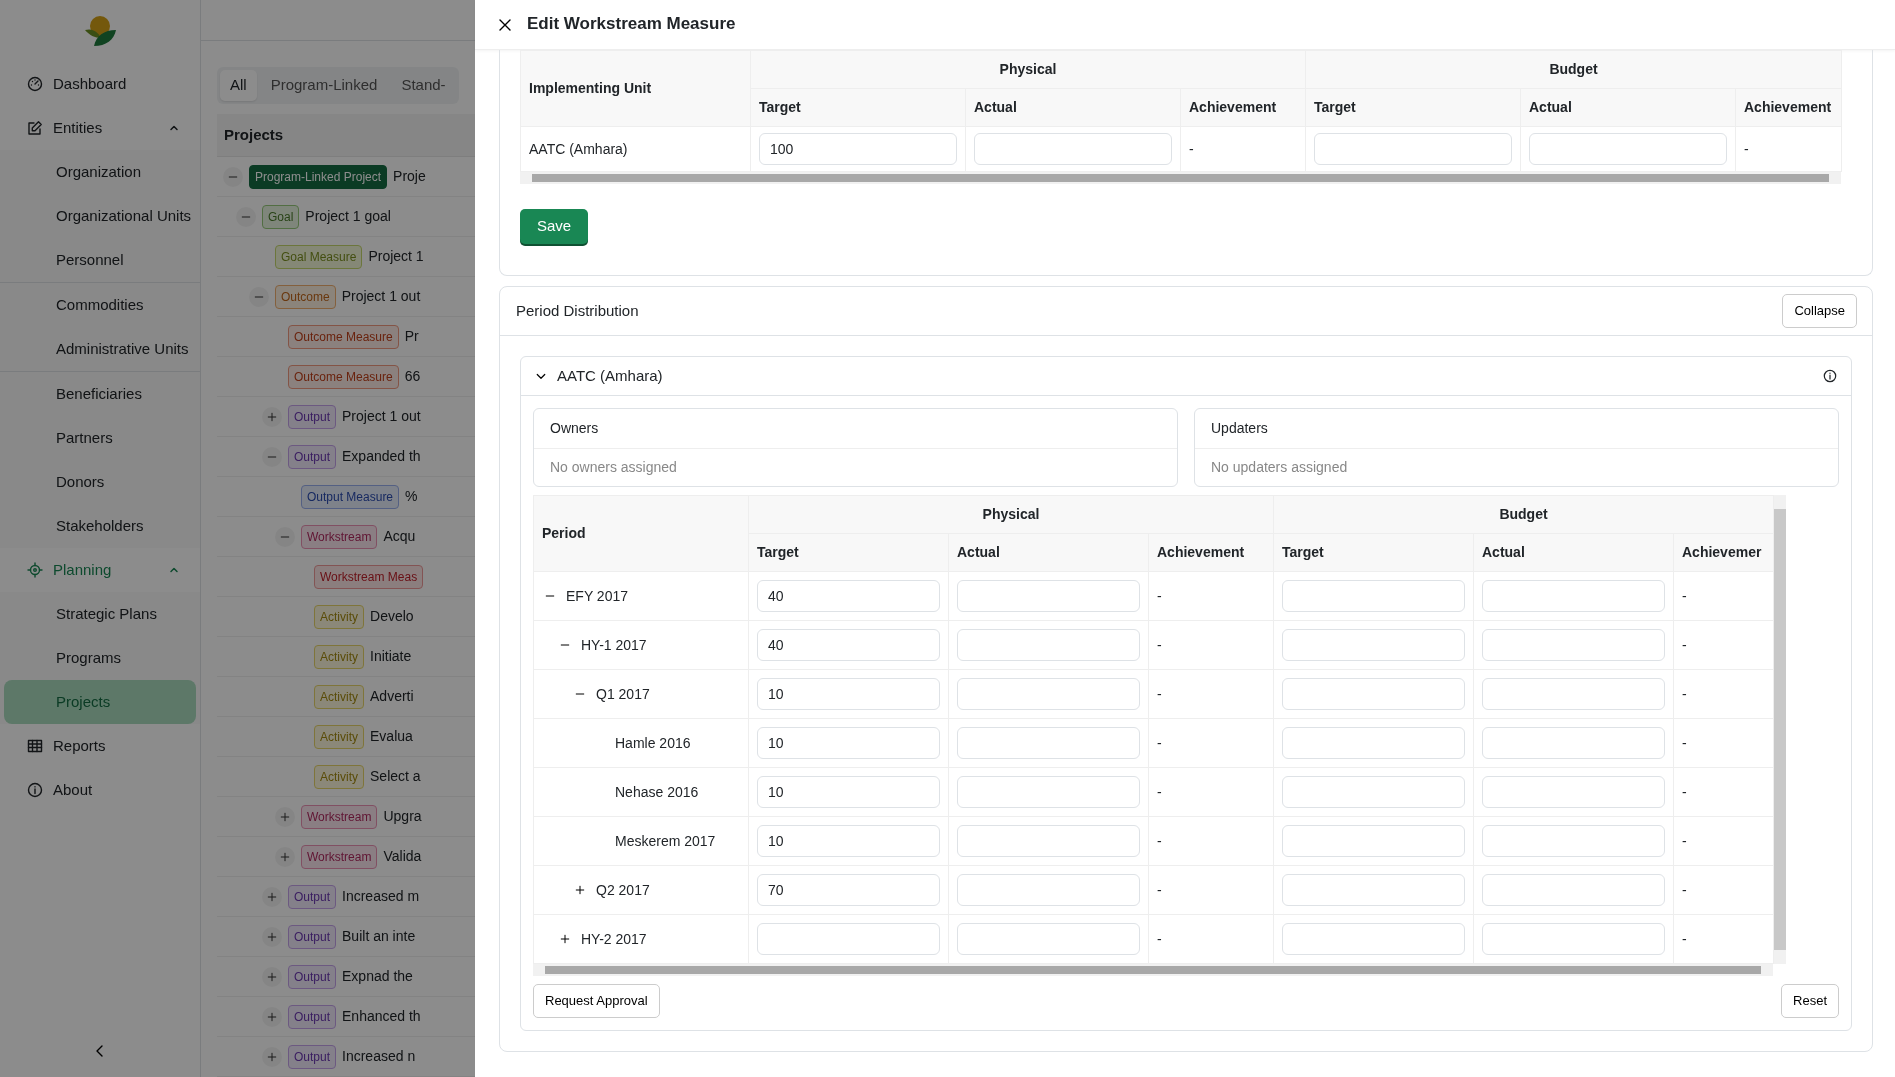  What do you see at coordinates (100, 614) in the screenshot?
I see `sidebar-subitem: Strategic Plans` at bounding box center [100, 614].